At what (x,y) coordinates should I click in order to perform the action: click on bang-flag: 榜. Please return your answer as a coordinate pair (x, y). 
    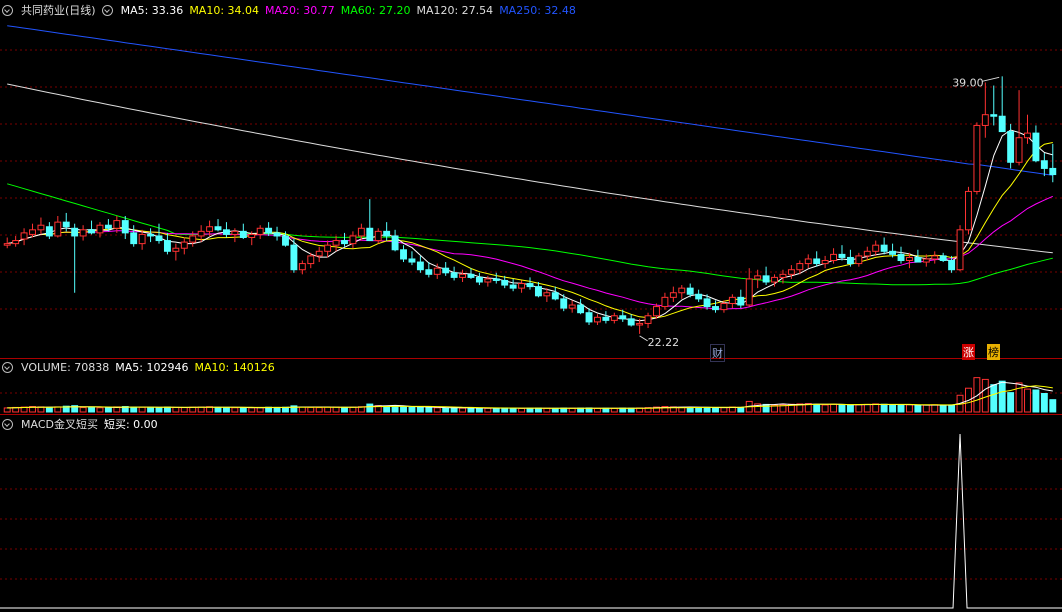
    Looking at the image, I should click on (993, 352).